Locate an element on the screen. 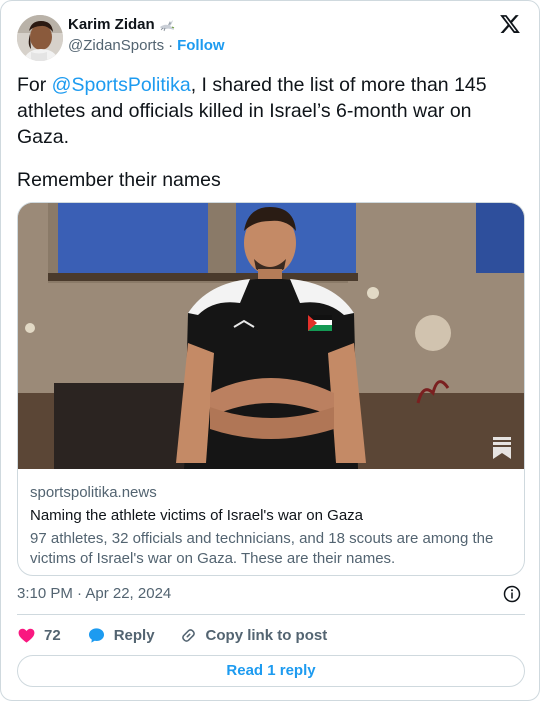  mention-link: @SportsPolitika is located at coordinates (121, 85).